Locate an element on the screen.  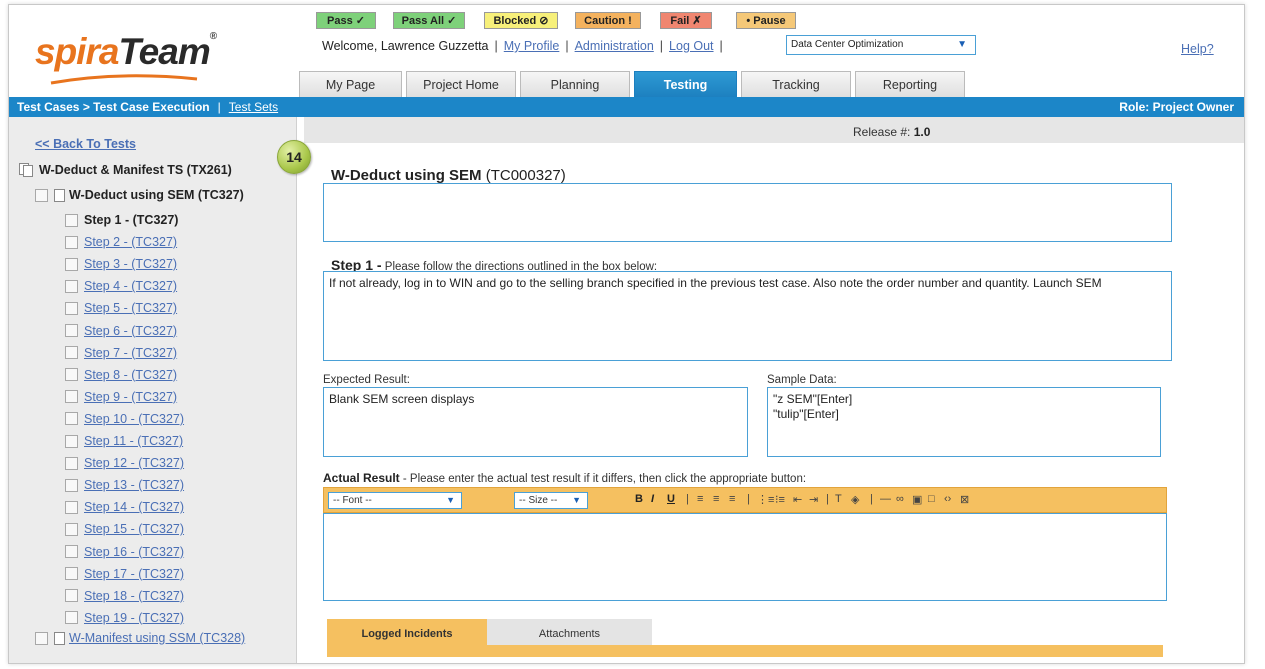
step-label: Step 18 - (TC327) is located at coordinates (134, 596).